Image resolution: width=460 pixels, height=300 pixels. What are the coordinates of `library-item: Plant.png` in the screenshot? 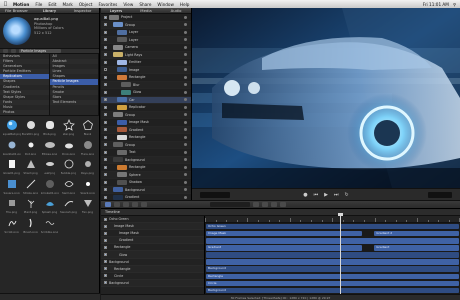 It's located at (30, 205).